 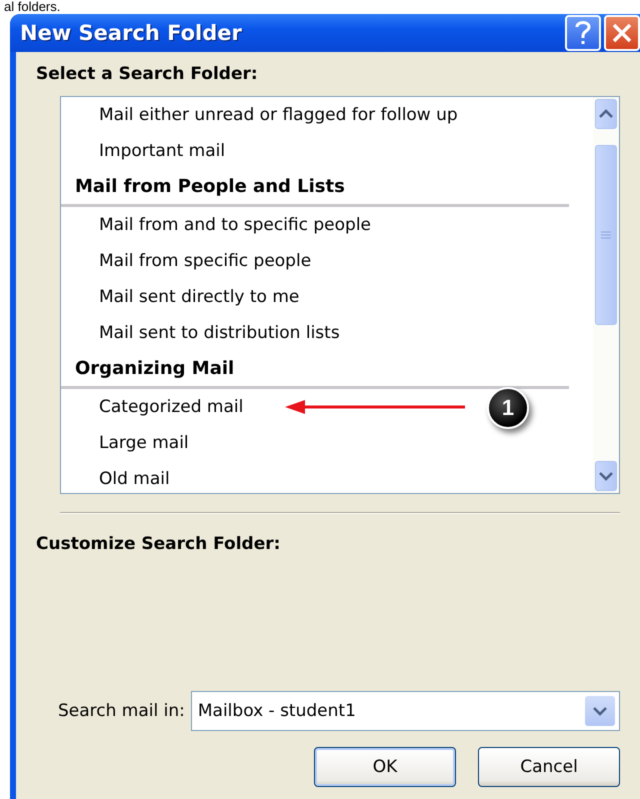 I want to click on section-heading: Customize Search Folder:, so click(x=159, y=544).